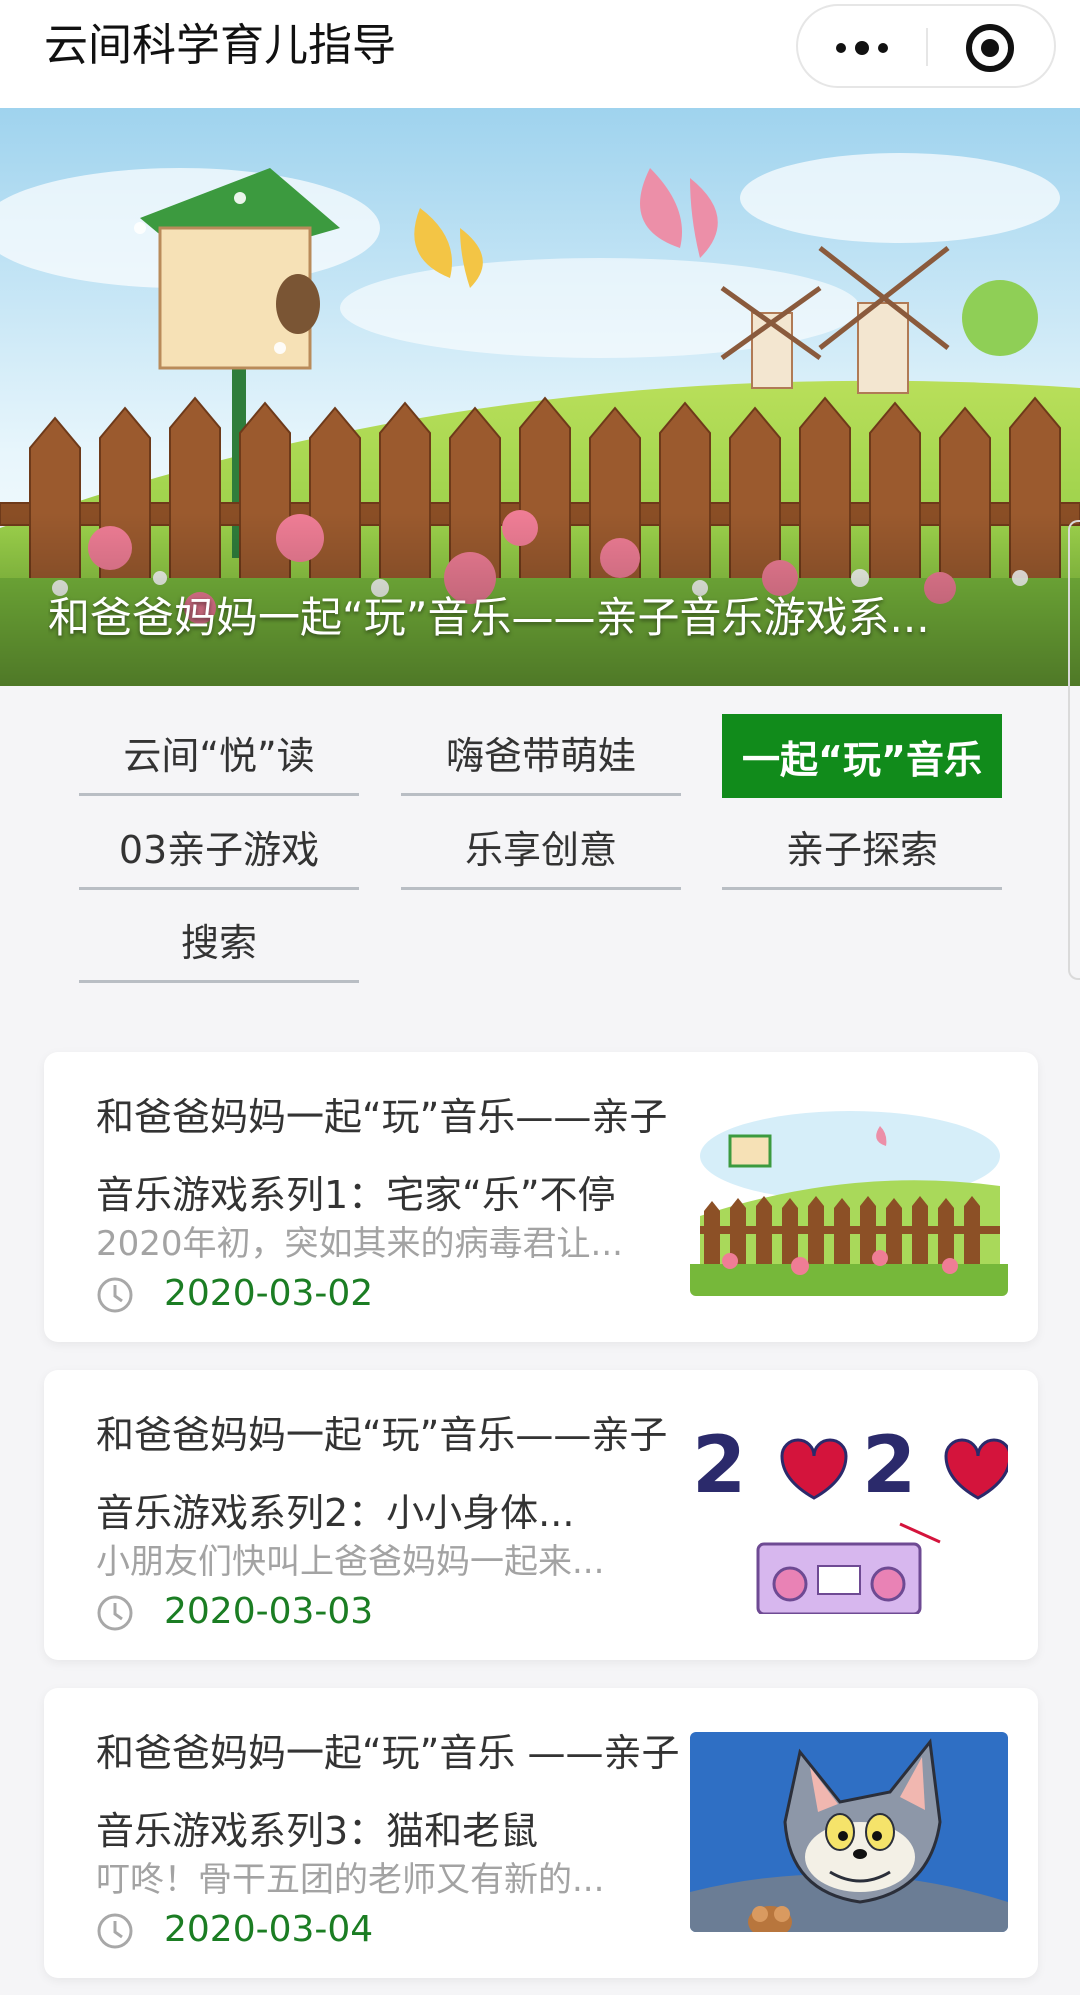 This screenshot has height=1995, width=1080. I want to click on target-close-icon, so click(992, 46).